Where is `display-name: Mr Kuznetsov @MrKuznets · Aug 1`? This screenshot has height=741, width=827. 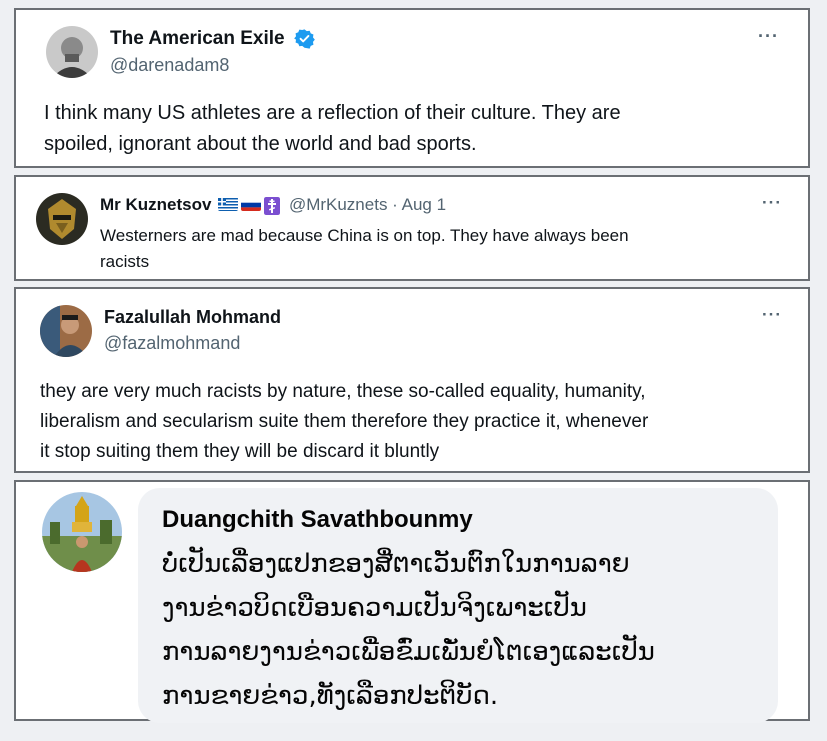
display-name: Mr Kuznetsov @MrKuznets · Aug 1 is located at coordinates (273, 205).